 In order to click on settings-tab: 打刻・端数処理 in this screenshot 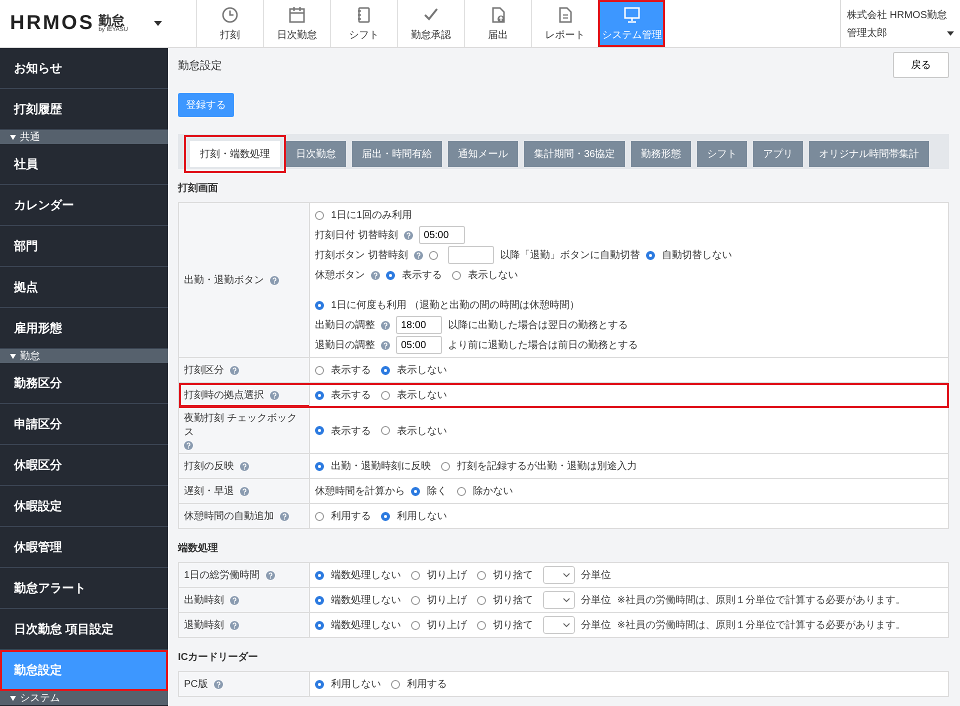, I will do `click(235, 154)`.